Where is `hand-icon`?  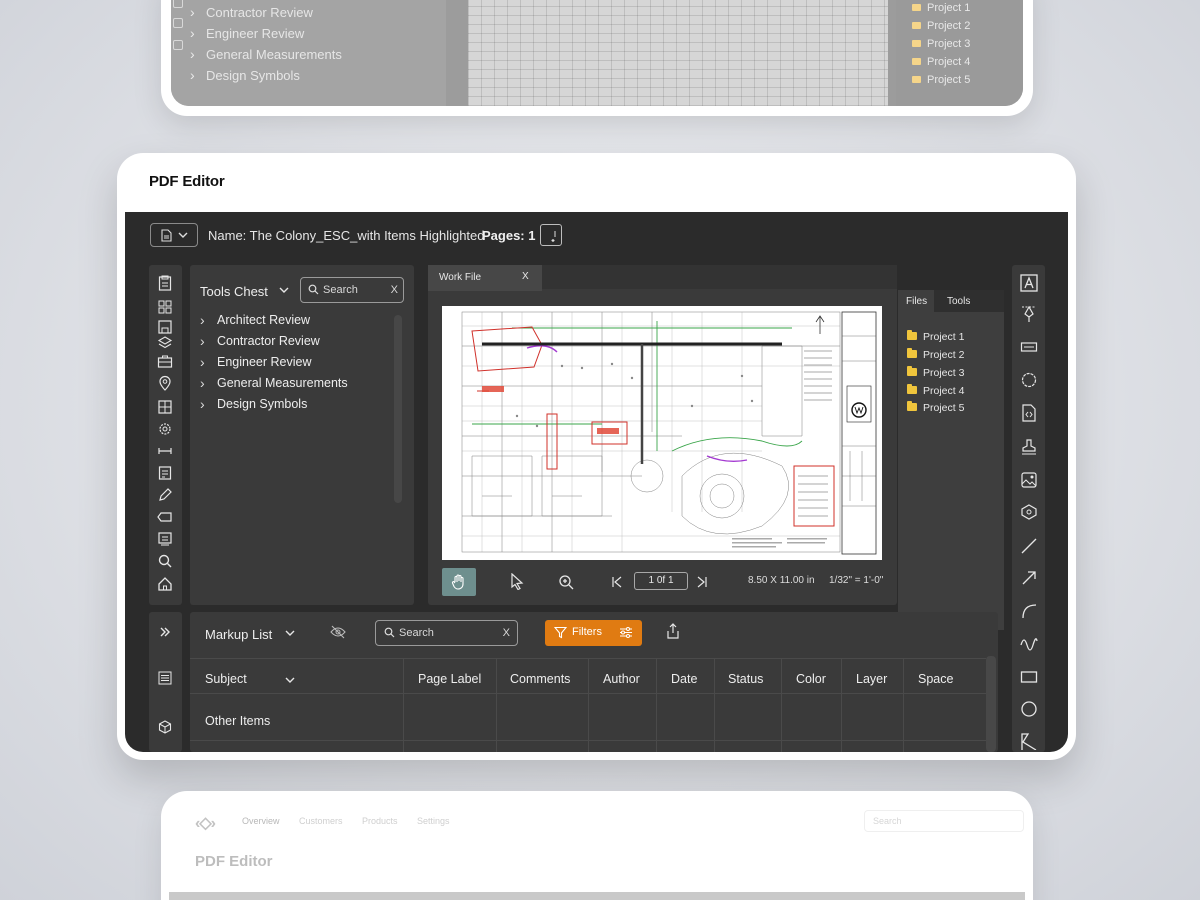
hand-icon is located at coordinates (457, 582).